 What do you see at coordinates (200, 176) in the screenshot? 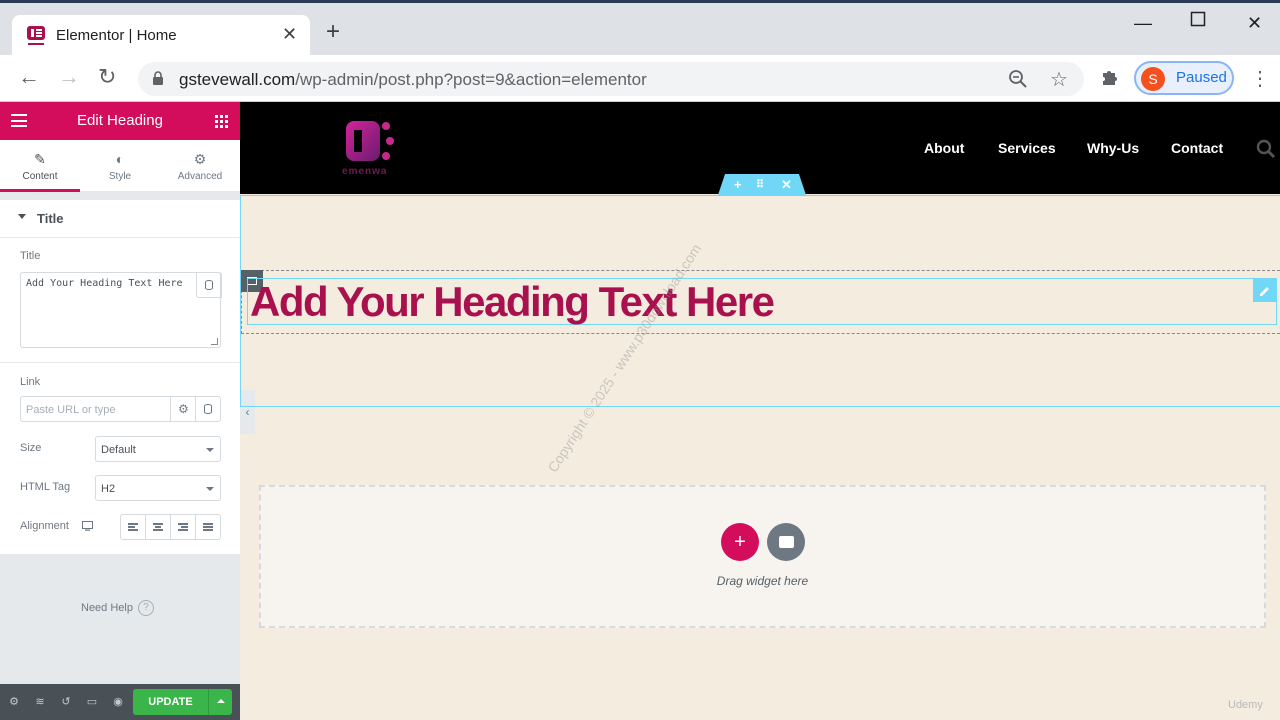
I see `tab-advanced-label: Advanced` at bounding box center [200, 176].